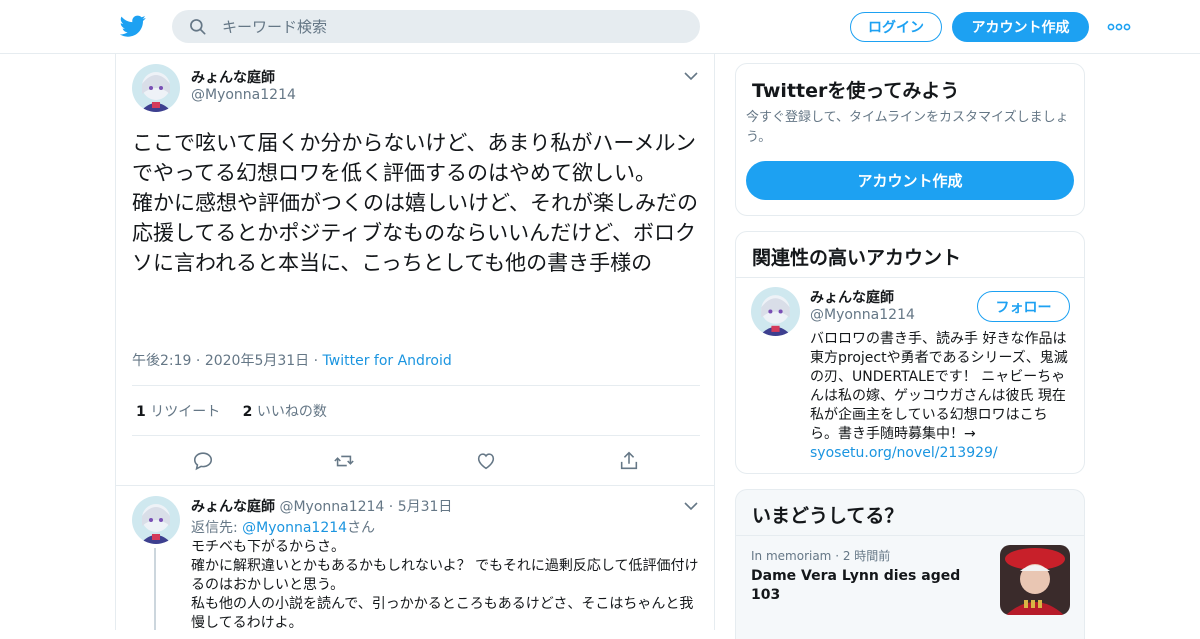 This screenshot has width=1200, height=639. I want to click on reply-to-line: 返信先: @Myonna1214さん, so click(283, 527).